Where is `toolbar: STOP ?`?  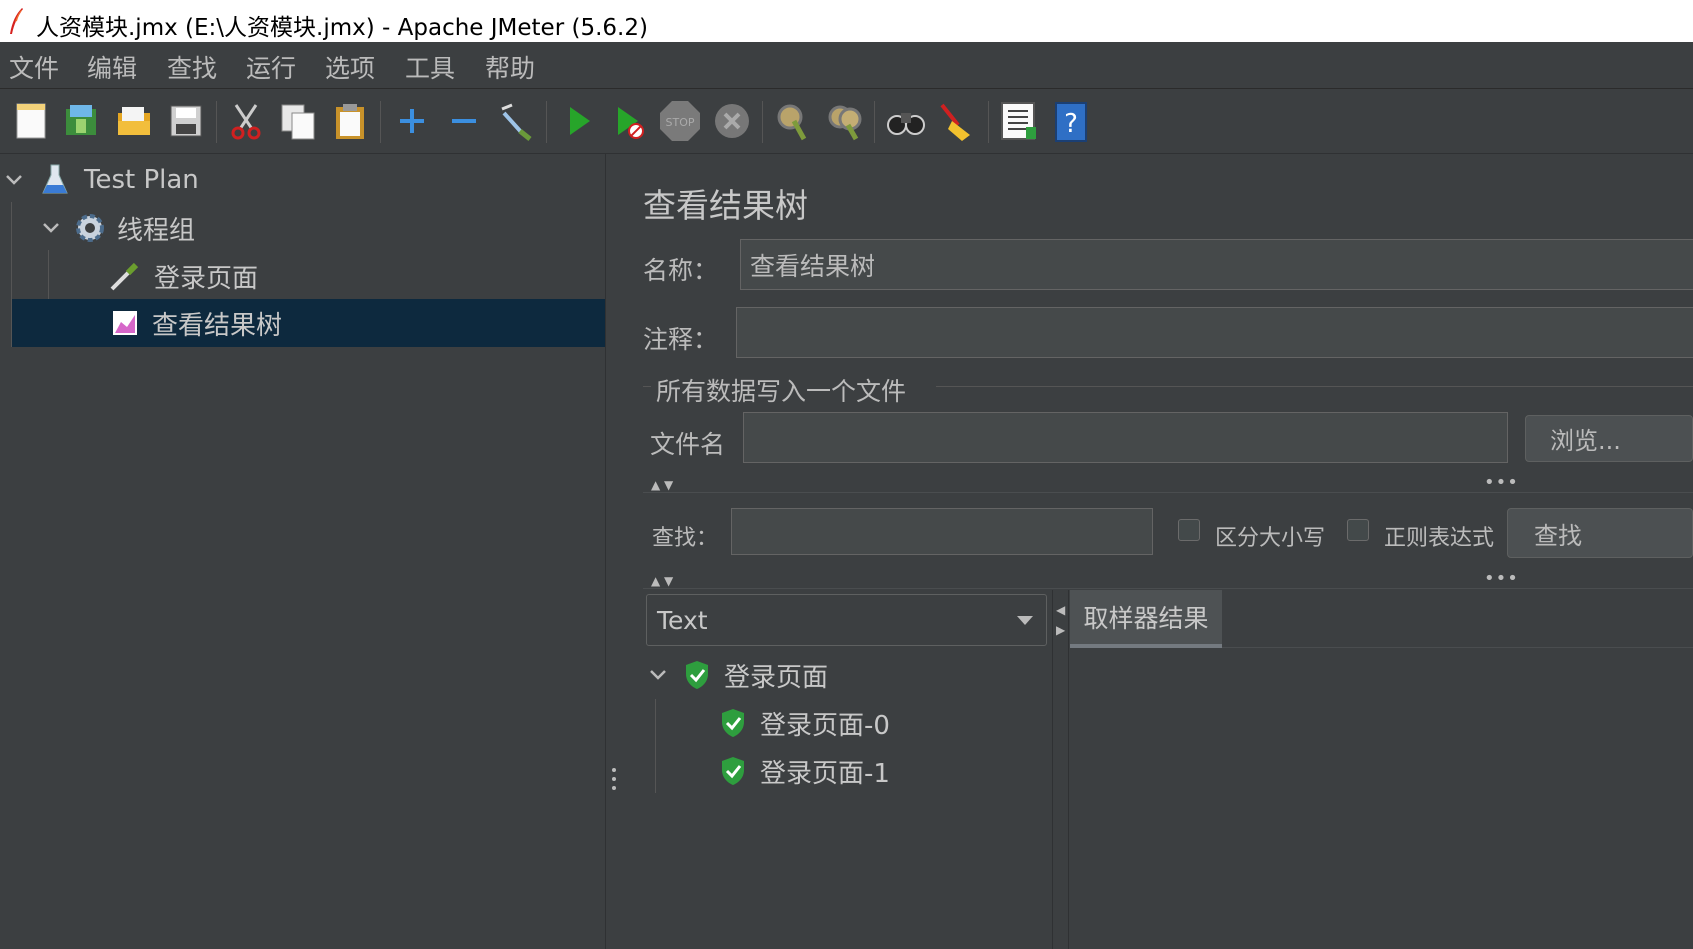 toolbar: STOP ? is located at coordinates (846, 121).